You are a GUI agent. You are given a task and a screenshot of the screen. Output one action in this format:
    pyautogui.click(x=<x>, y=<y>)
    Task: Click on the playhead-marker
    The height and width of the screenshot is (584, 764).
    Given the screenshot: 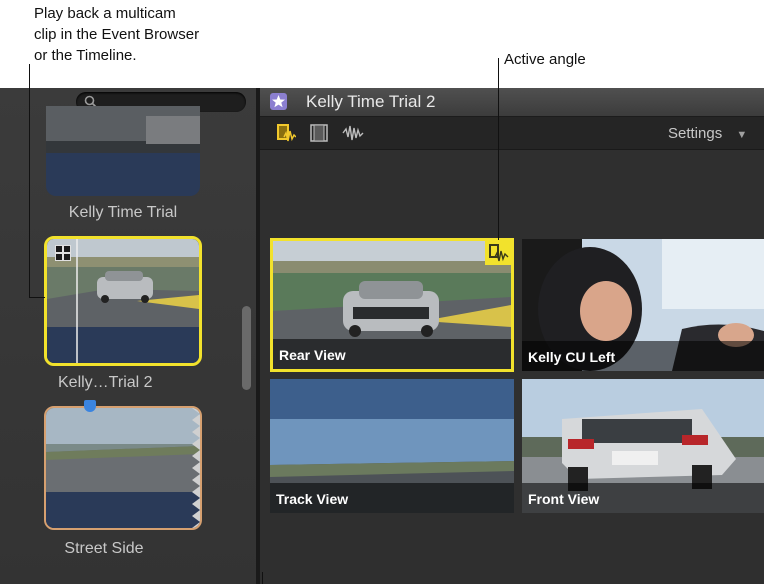 What is the action you would take?
    pyautogui.click(x=90, y=406)
    